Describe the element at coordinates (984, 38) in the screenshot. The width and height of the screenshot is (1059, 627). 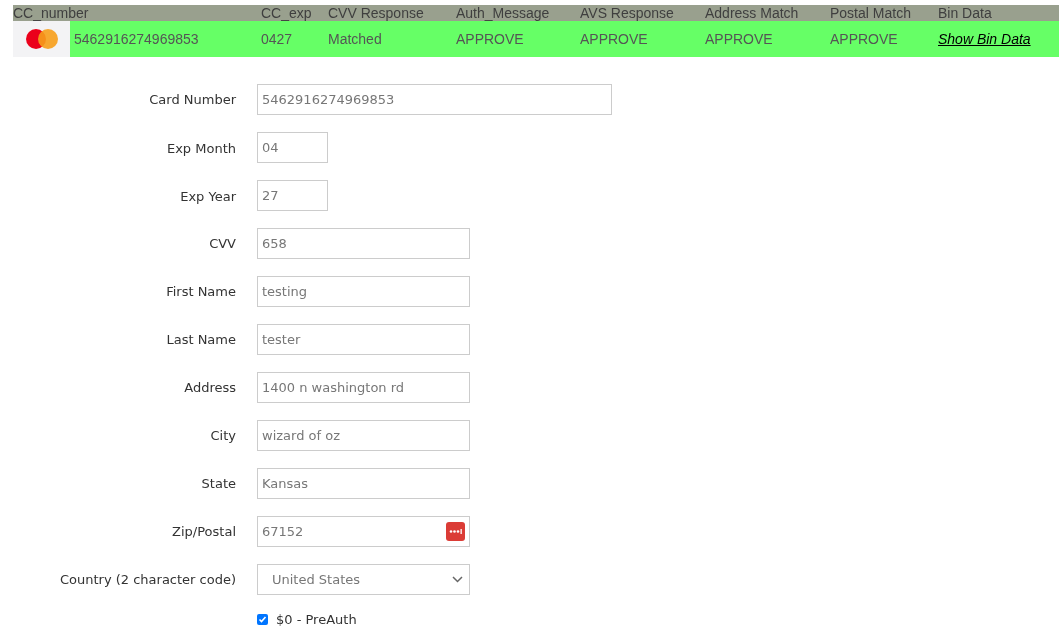
I see `show-bin-data-link: Show Bin Data` at that location.